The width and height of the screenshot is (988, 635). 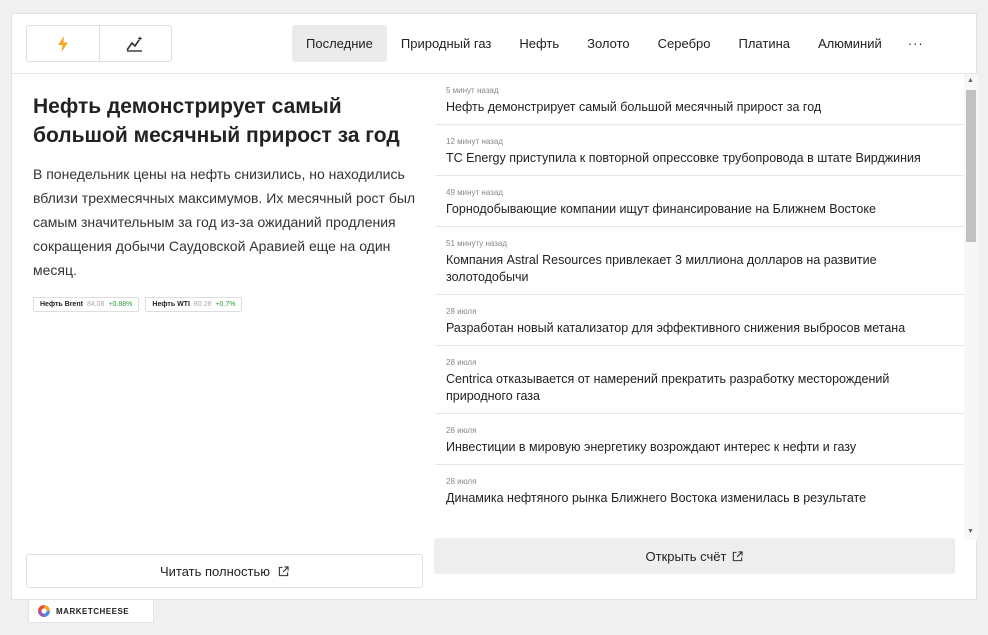 What do you see at coordinates (215, 571) in the screenshot?
I see `read-more-label: Читать полностью` at bounding box center [215, 571].